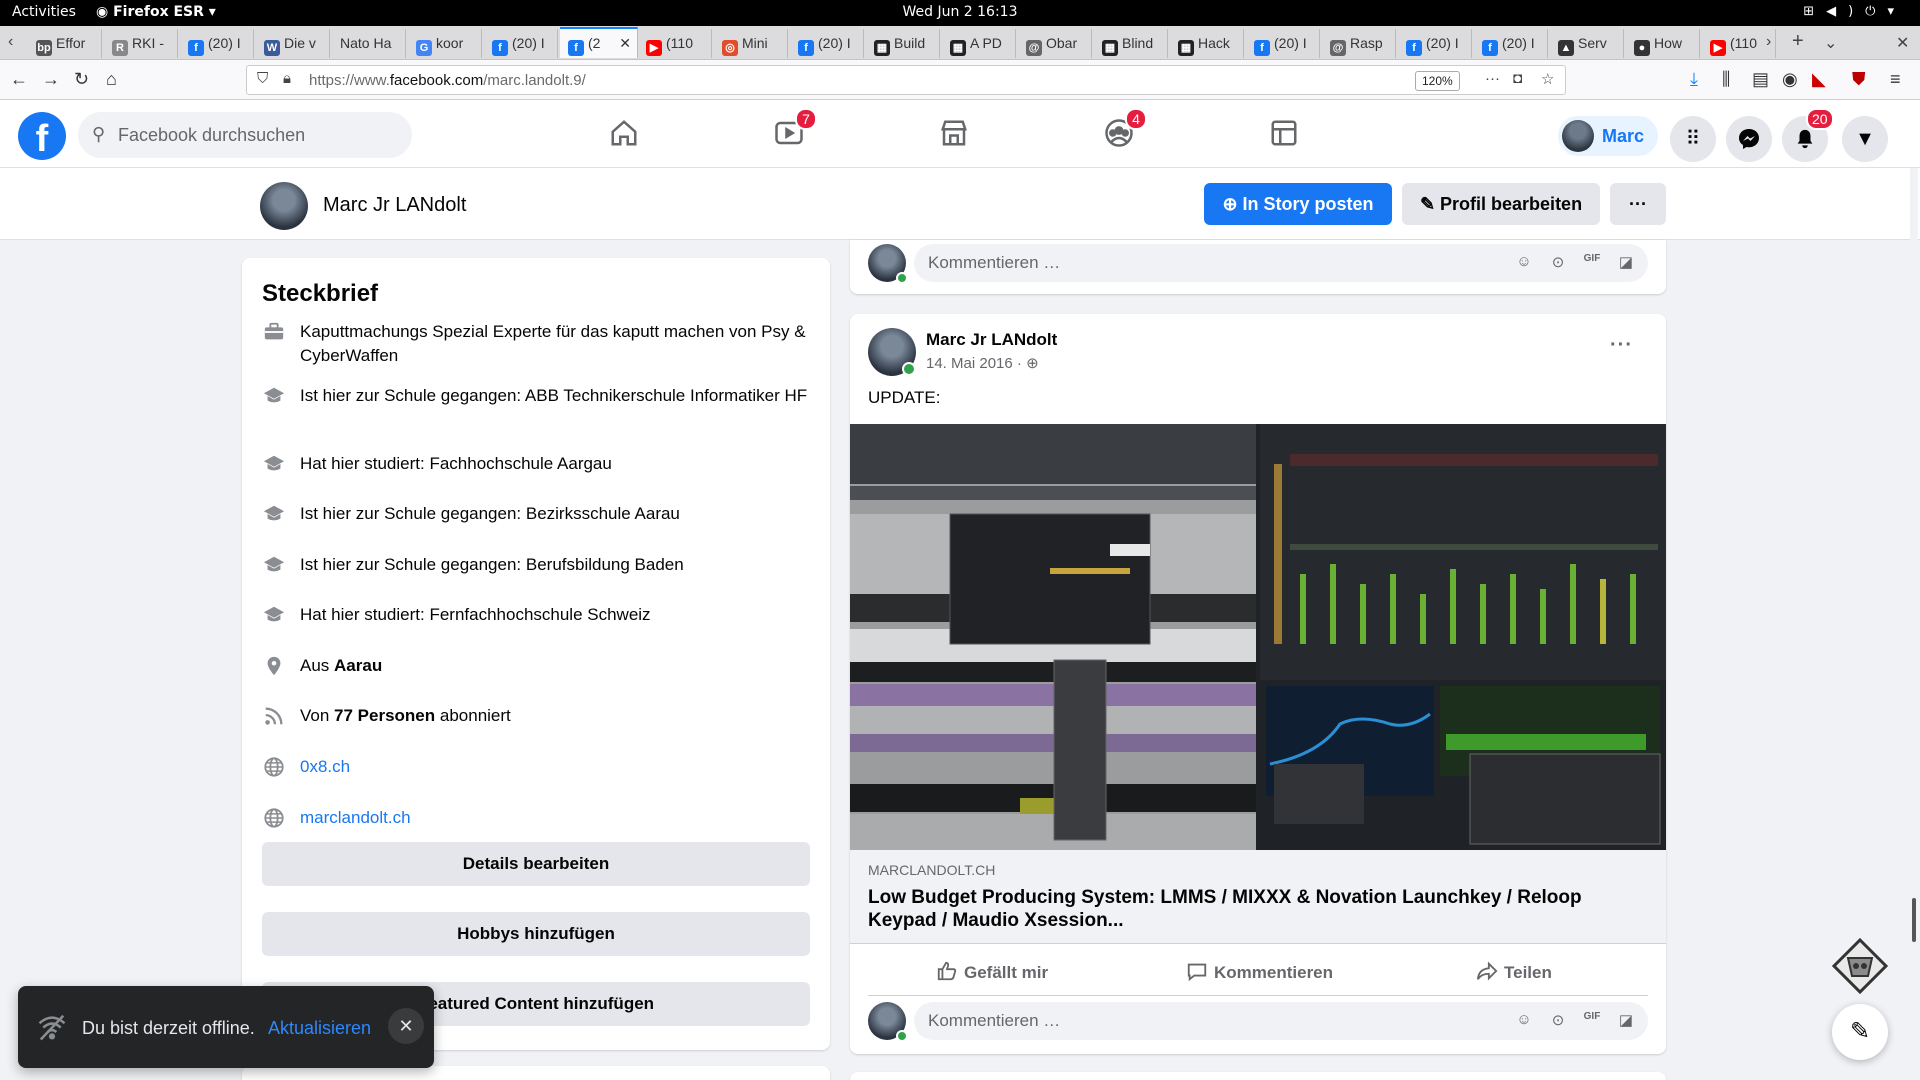 The width and height of the screenshot is (1920, 1080). I want to click on like-button: Gefällt mir, so click(992, 971).